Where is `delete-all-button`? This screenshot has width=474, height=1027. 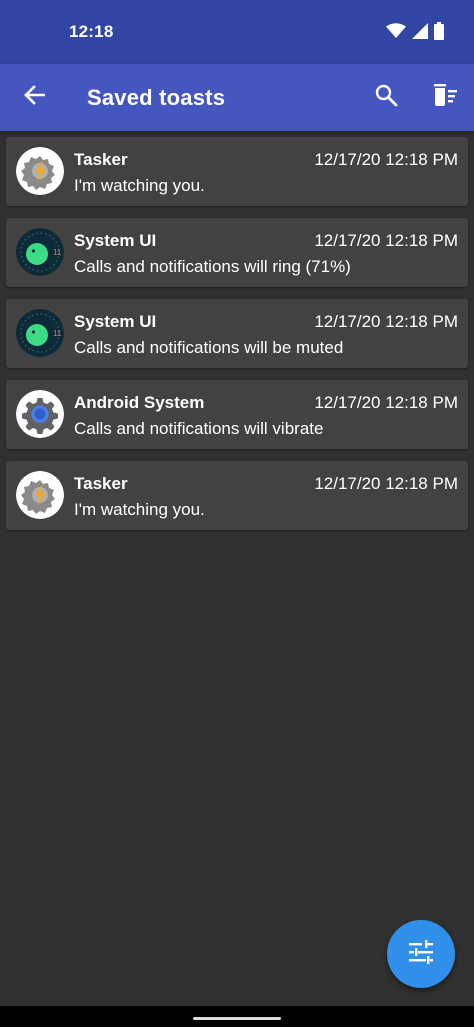 delete-all-button is located at coordinates (445, 97).